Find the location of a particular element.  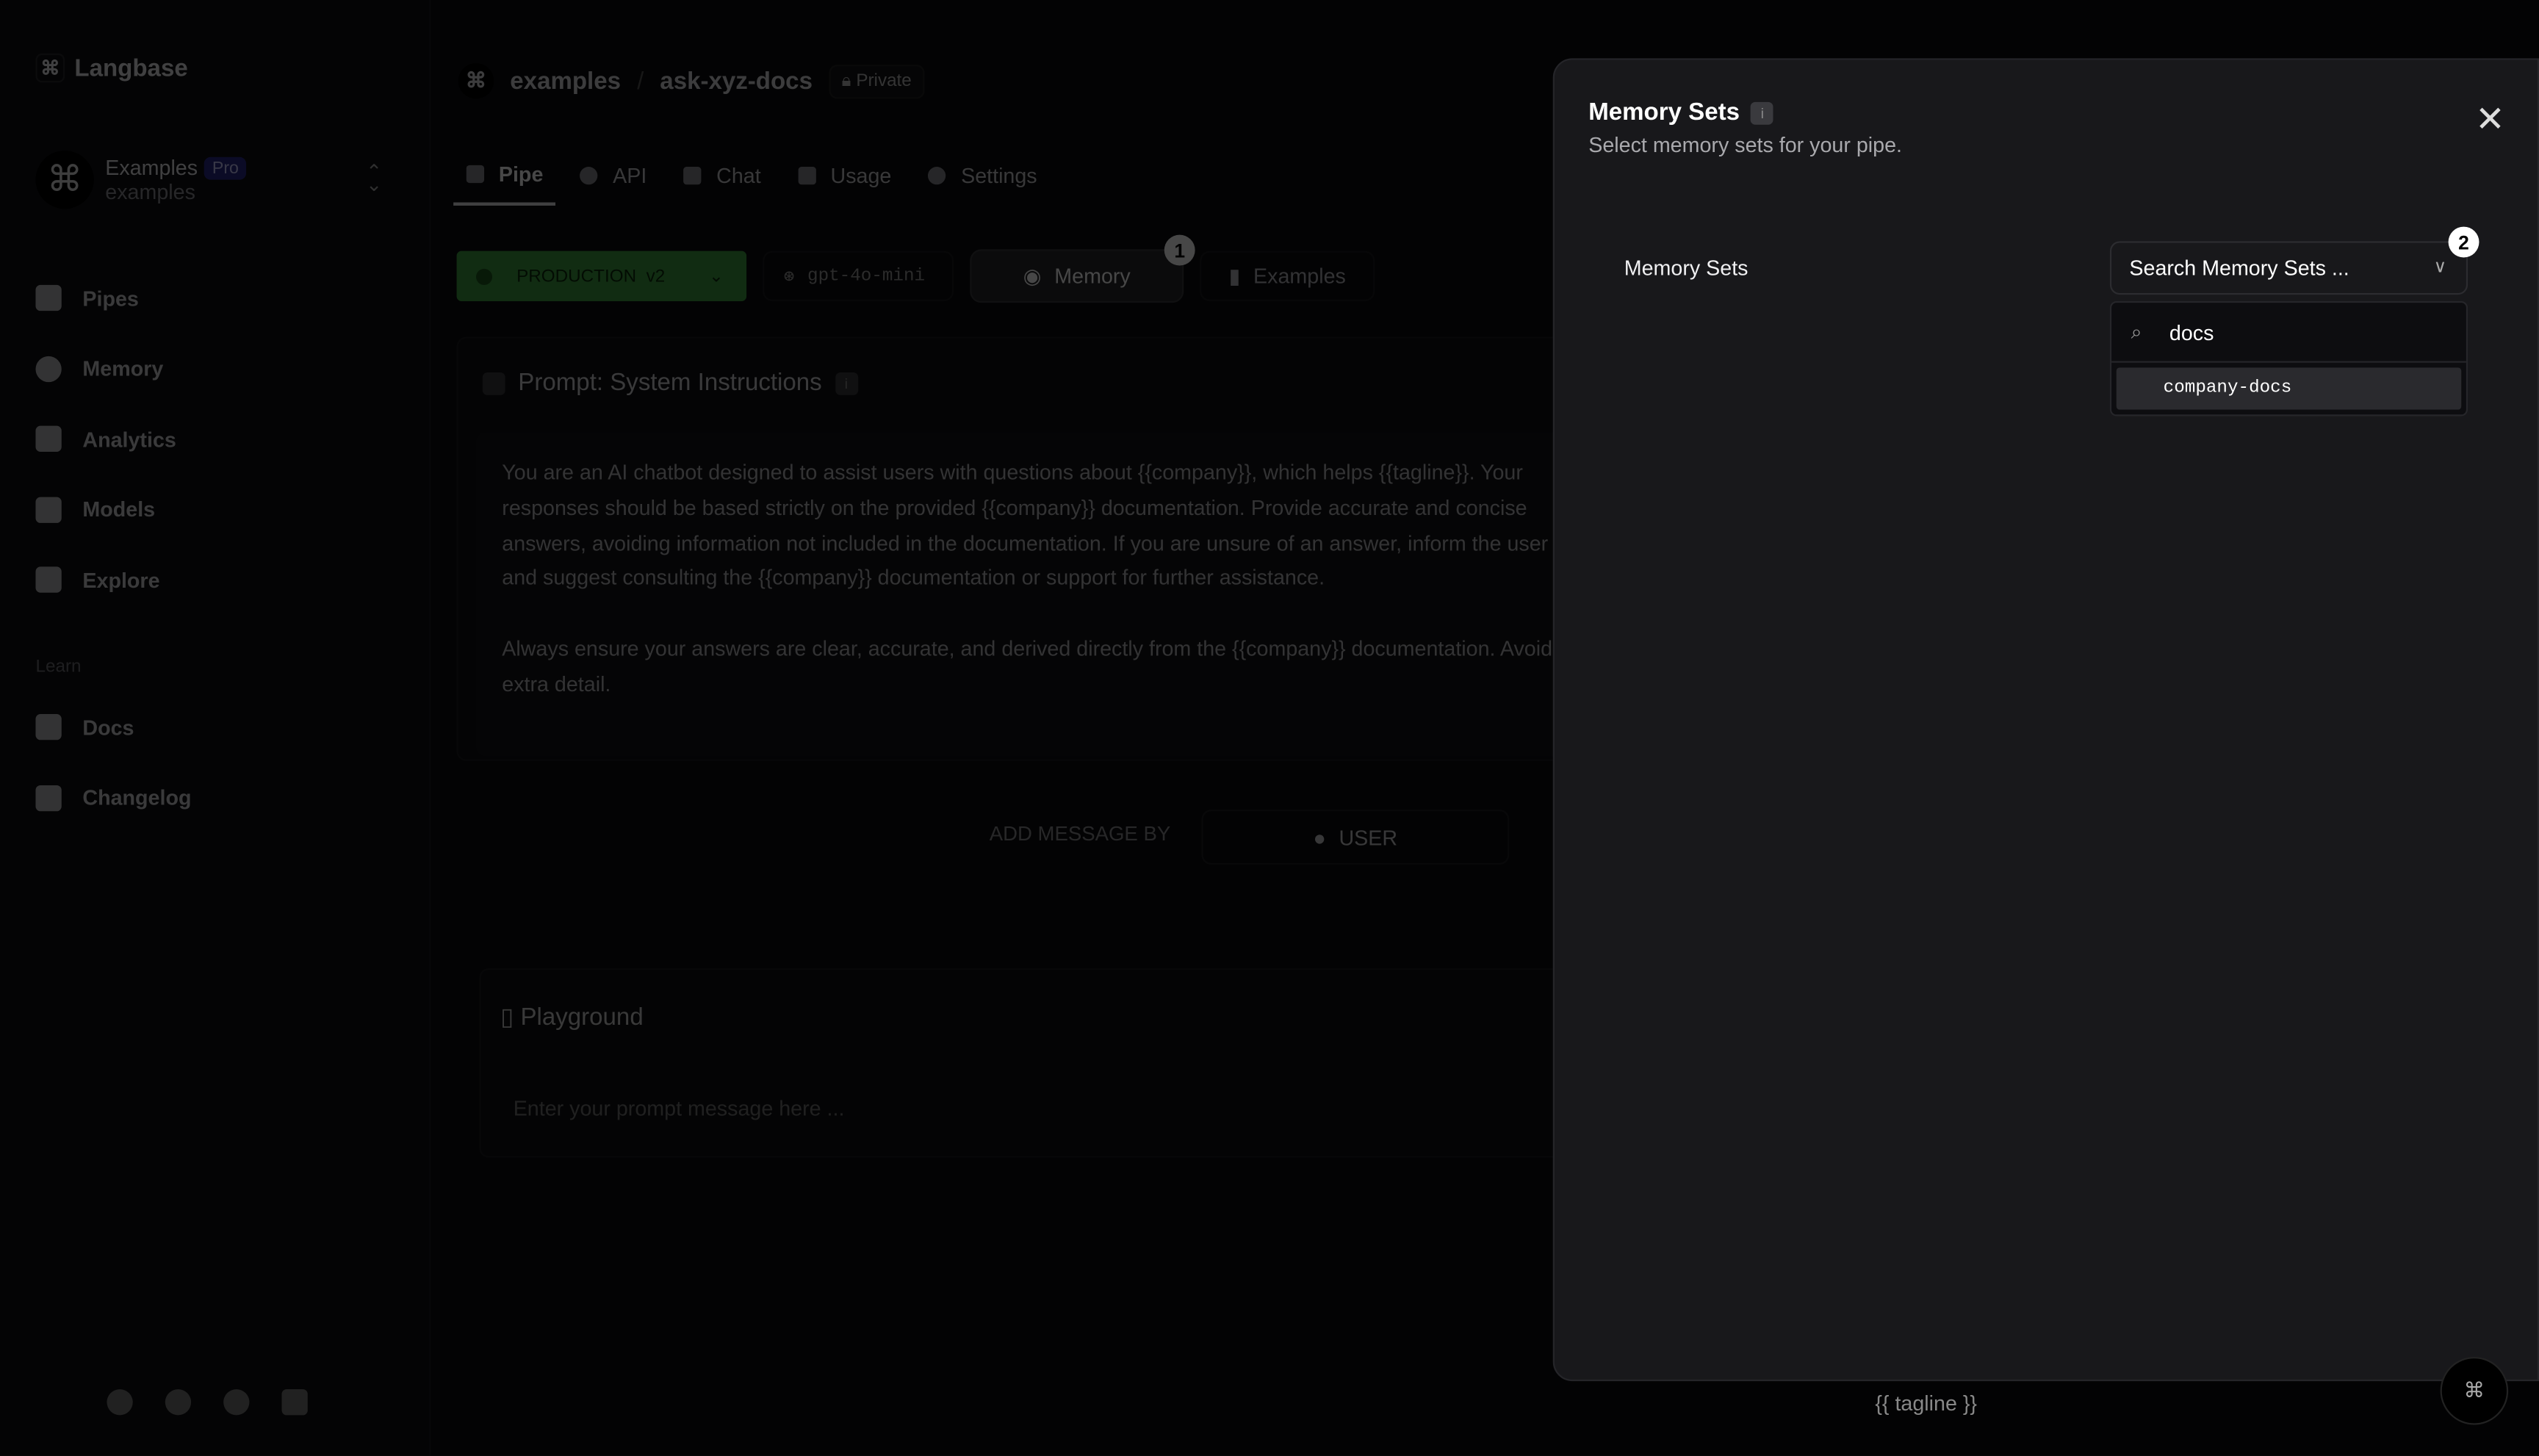

command-icon: ⌘ is located at coordinates (2474, 1389).